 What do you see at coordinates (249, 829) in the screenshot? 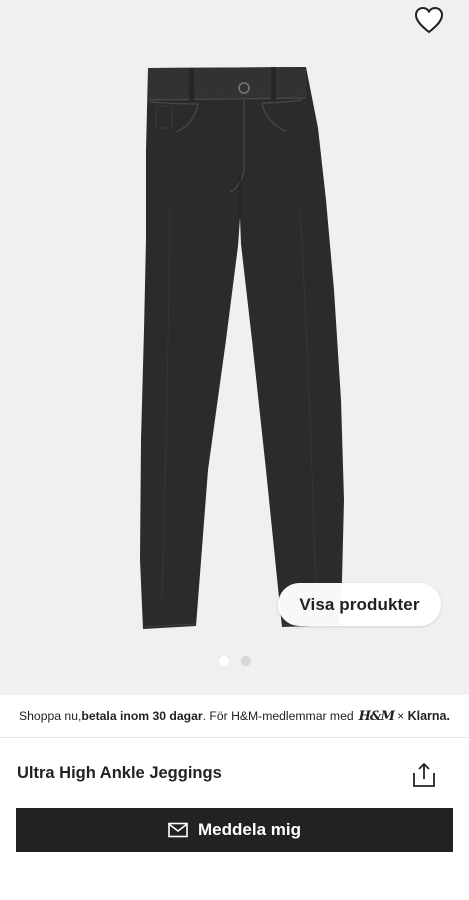
I see `meddela-mig-label: Meddela mig` at bounding box center [249, 829].